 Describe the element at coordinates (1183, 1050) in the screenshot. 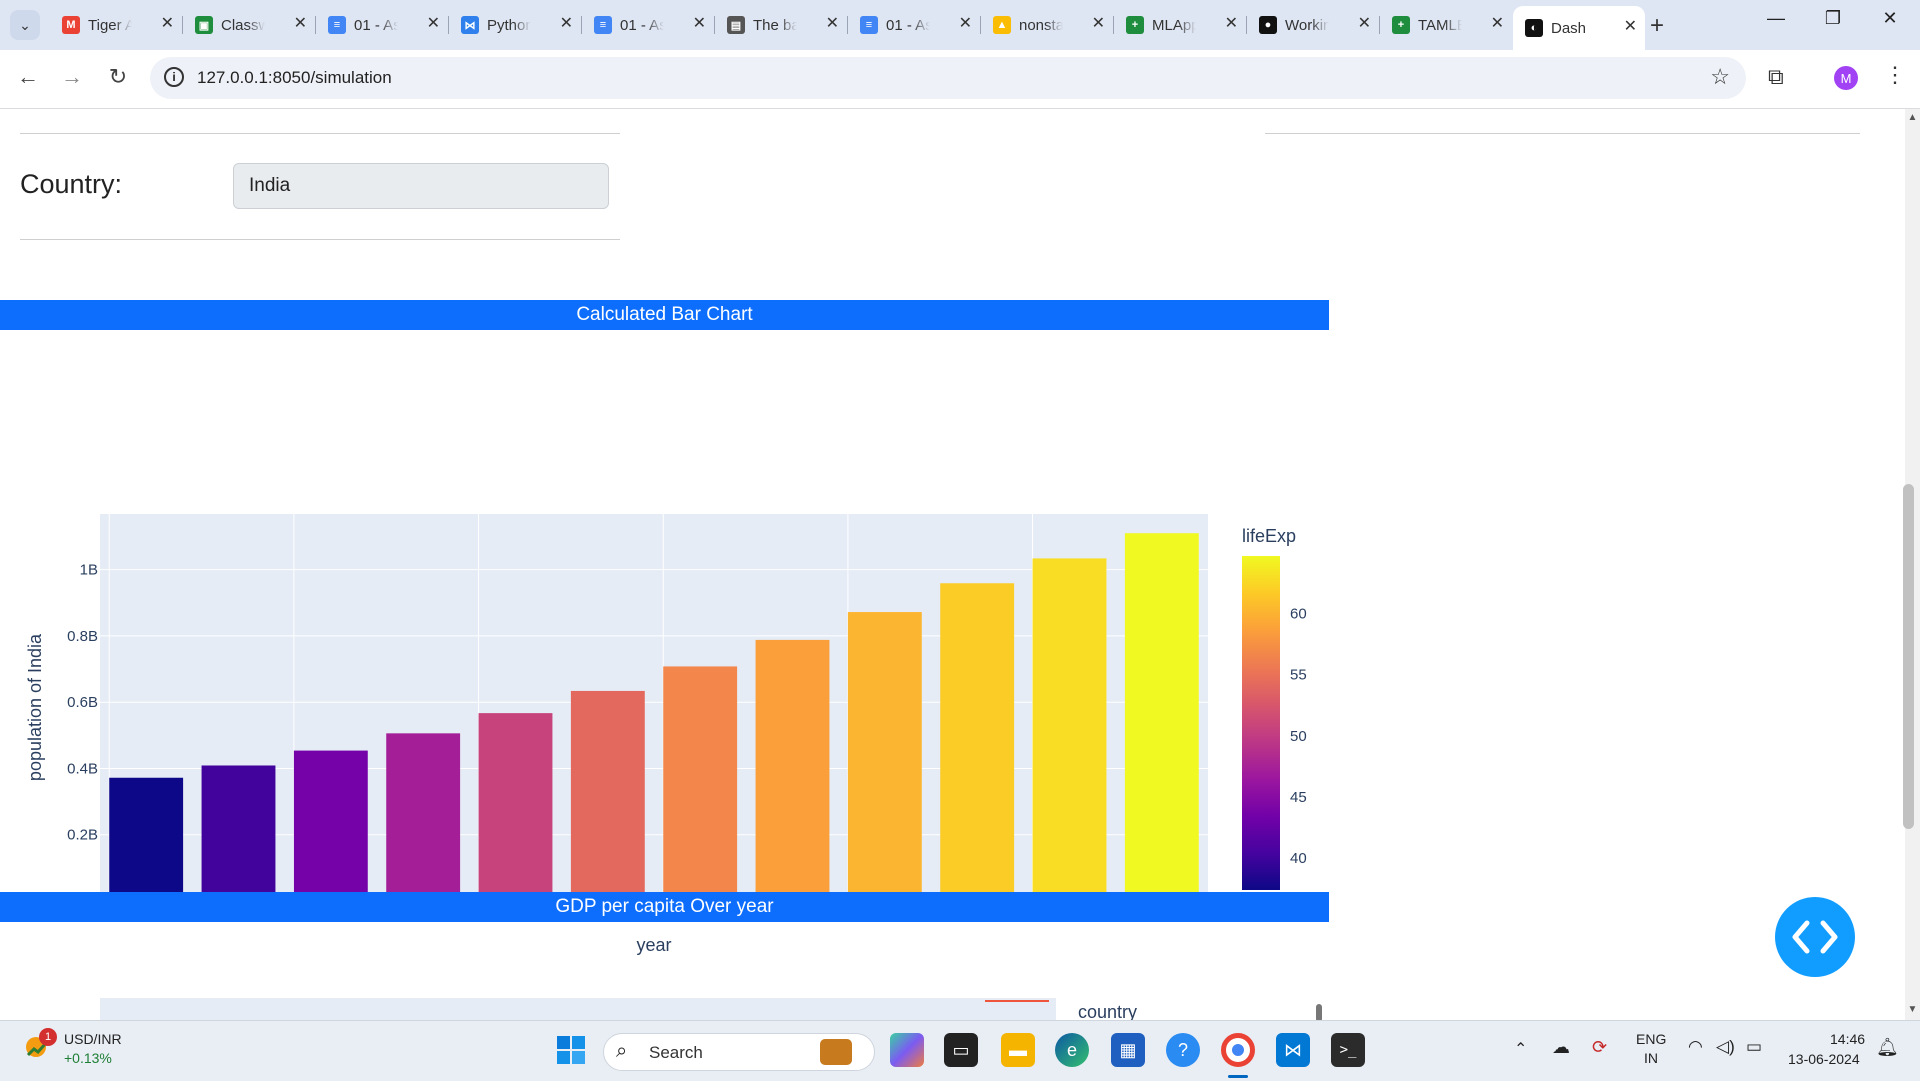

I see `help-icon: ?` at that location.